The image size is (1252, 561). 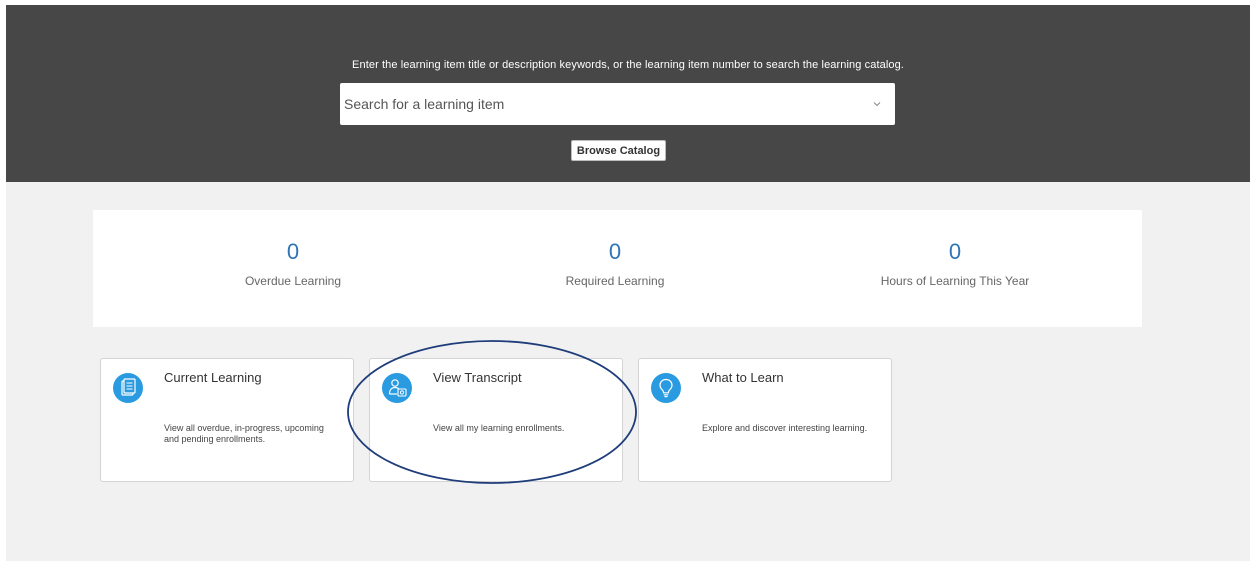 What do you see at coordinates (397, 388) in the screenshot?
I see `user-transcript-icon` at bounding box center [397, 388].